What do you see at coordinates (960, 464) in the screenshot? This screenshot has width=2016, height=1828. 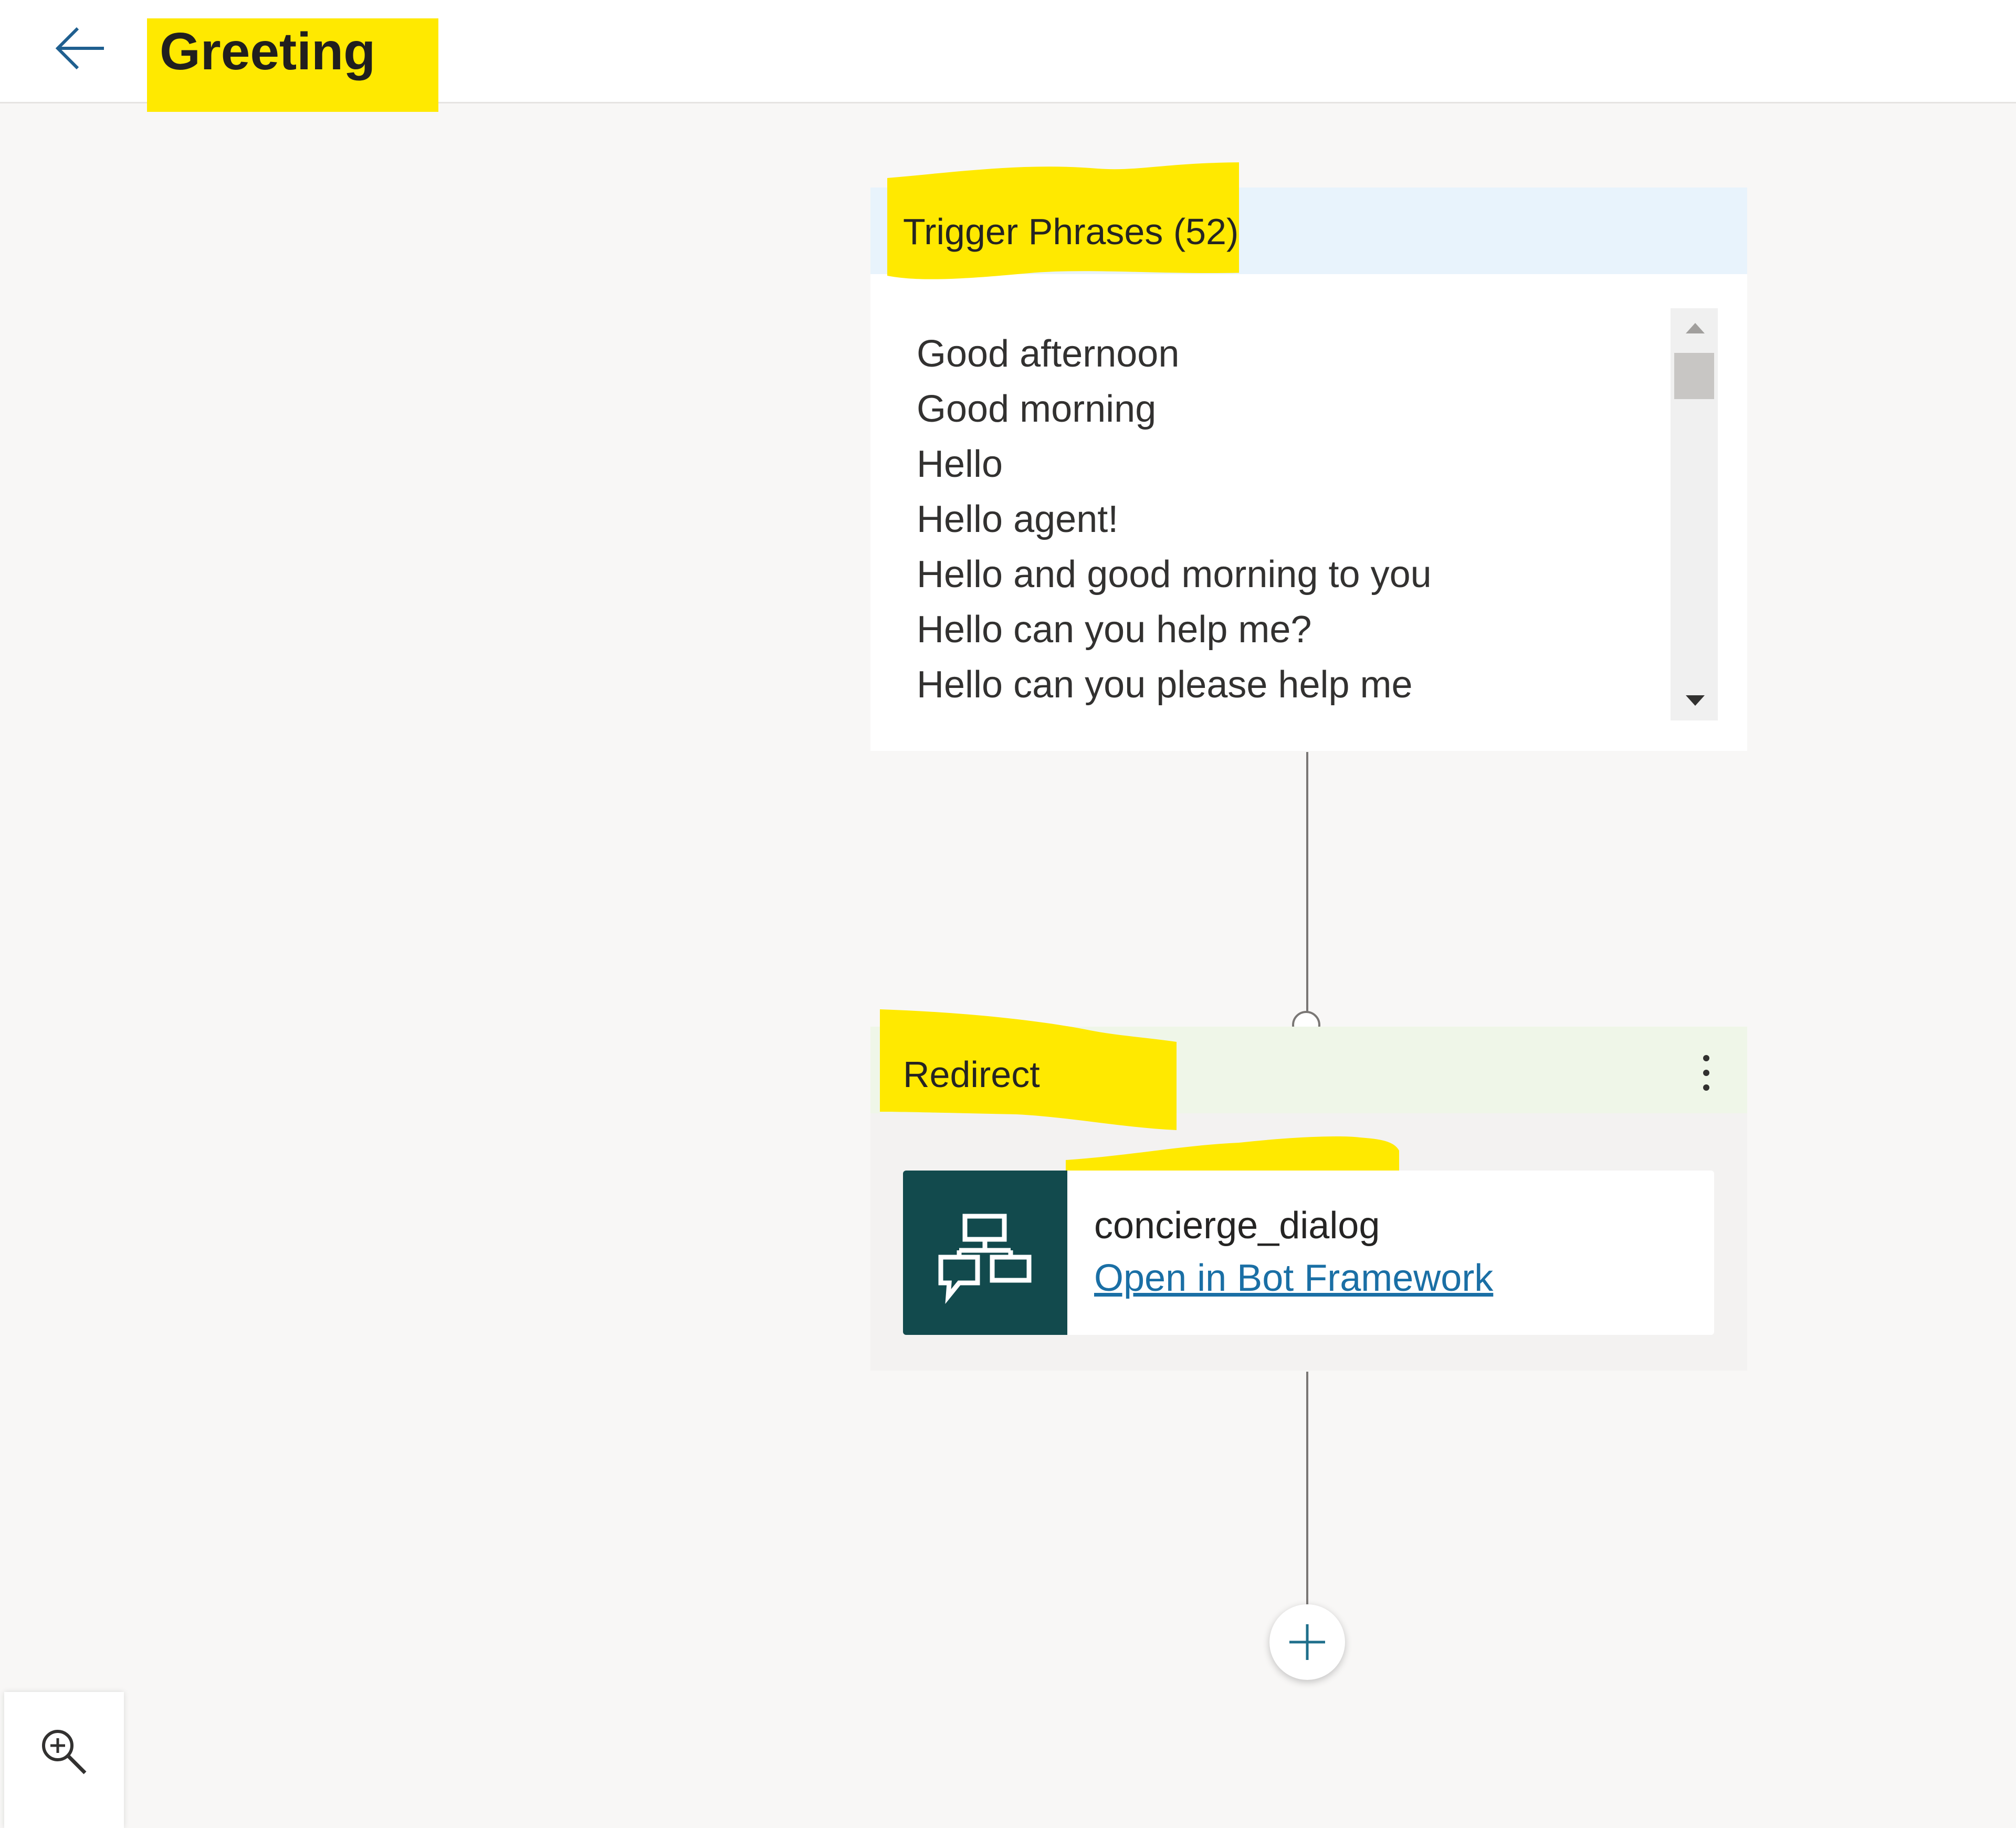 I see `list-item: Hello` at bounding box center [960, 464].